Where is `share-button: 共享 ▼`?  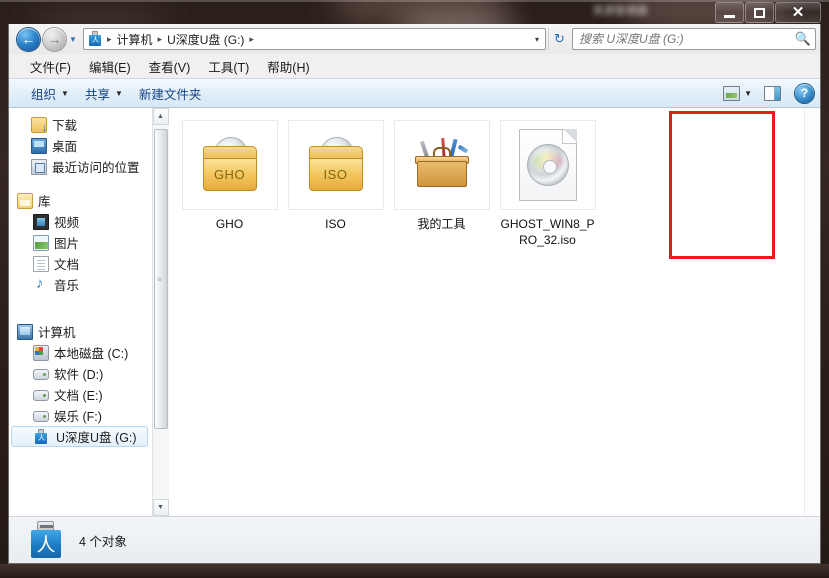
share-button: 共享 ▼ is located at coordinates (104, 93).